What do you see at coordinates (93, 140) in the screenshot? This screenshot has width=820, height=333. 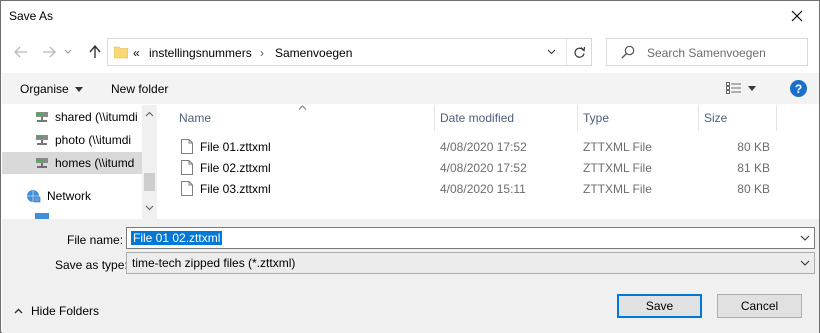 I see `nav-item-label: photo (\\itumdi` at bounding box center [93, 140].